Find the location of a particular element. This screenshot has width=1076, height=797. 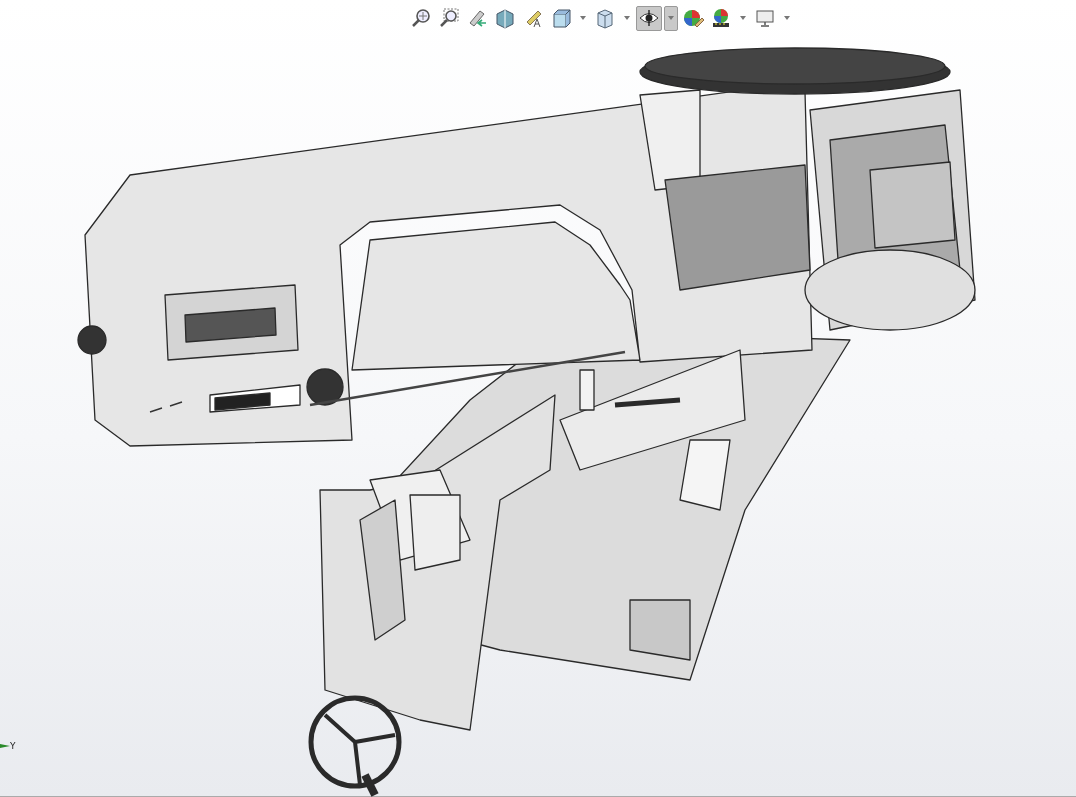

monitor-icon is located at coordinates (765, 18).